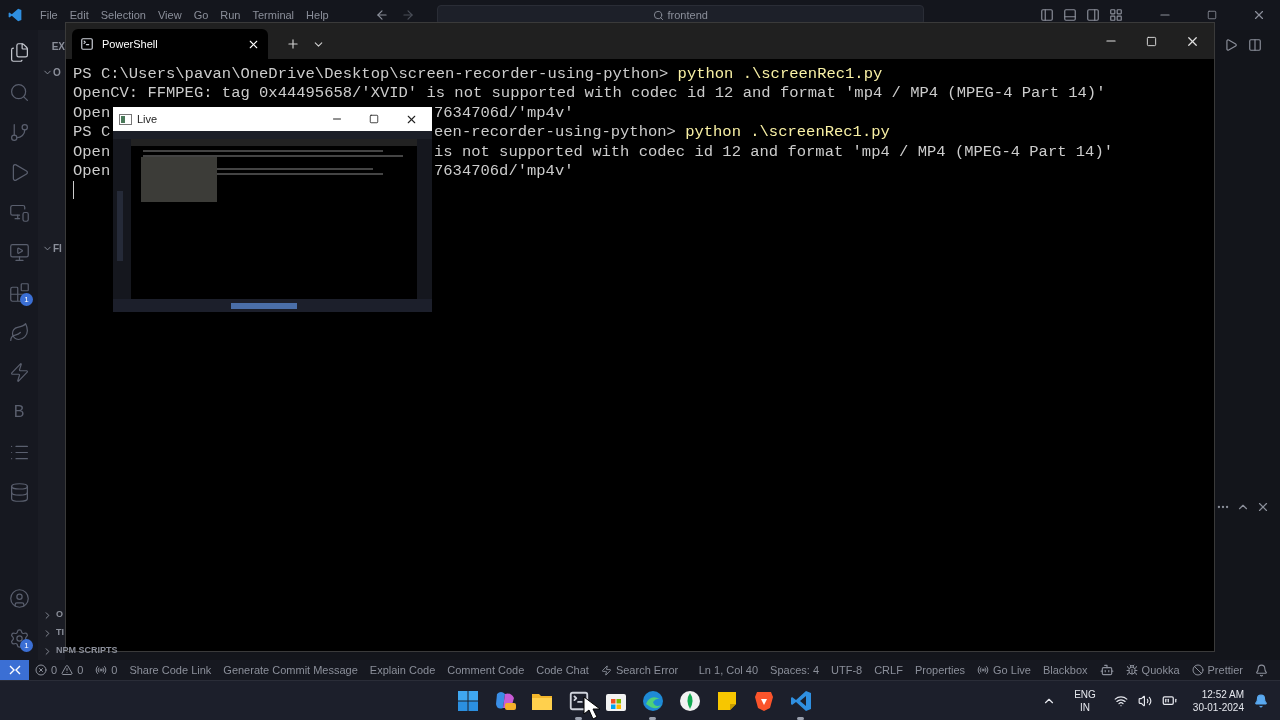  I want to click on search-error-label: Search Error, so click(647, 670).